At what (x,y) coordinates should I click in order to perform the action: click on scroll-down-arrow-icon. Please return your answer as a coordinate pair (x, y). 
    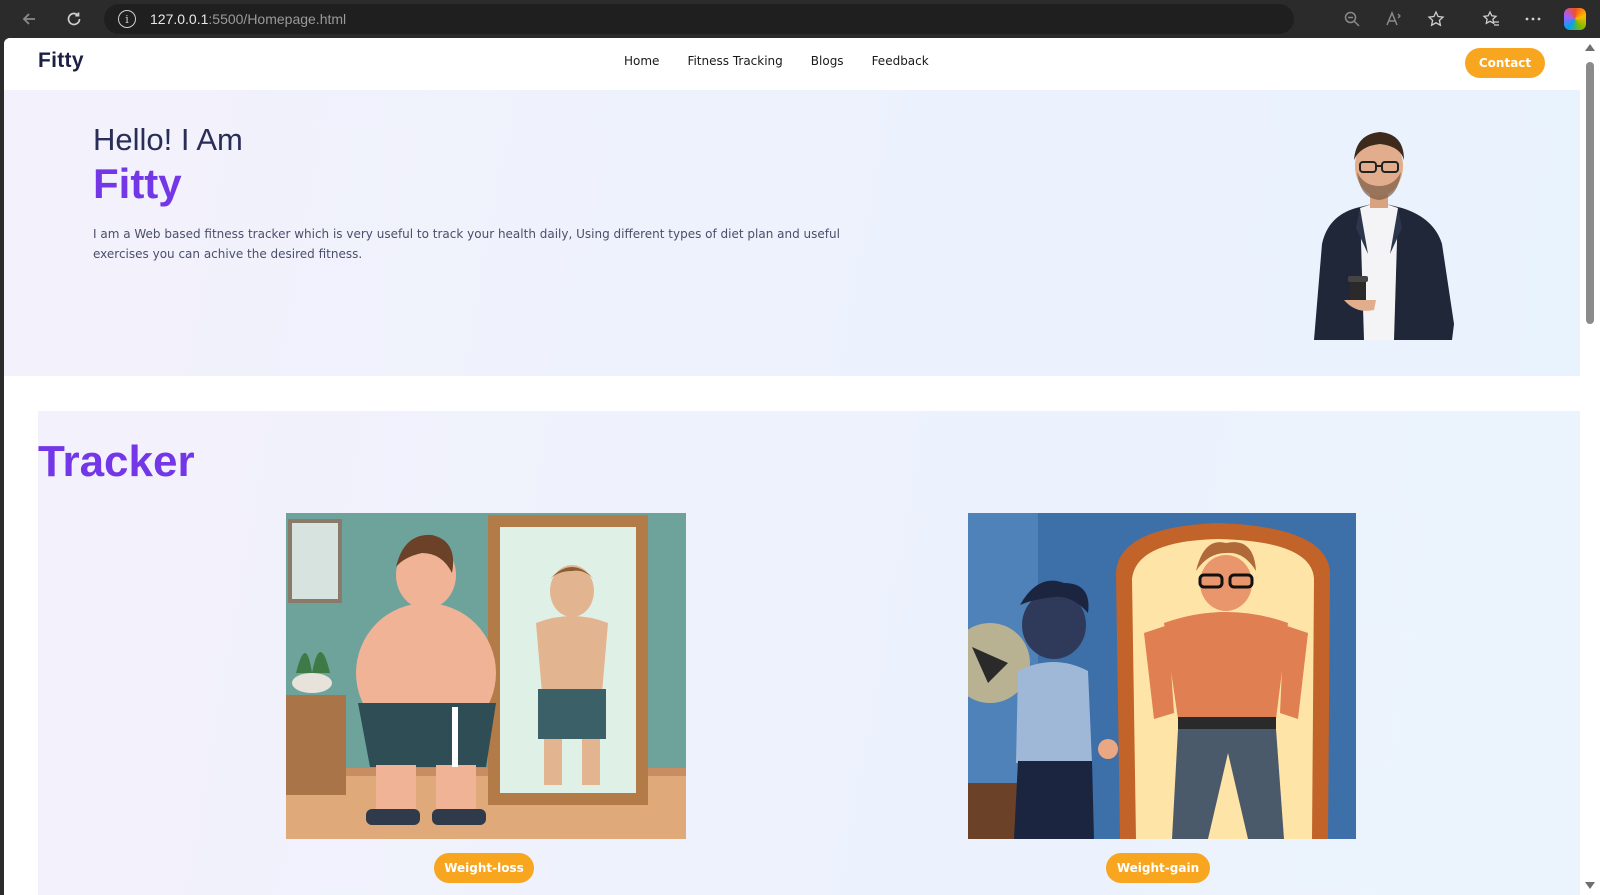
    Looking at the image, I should click on (1590, 885).